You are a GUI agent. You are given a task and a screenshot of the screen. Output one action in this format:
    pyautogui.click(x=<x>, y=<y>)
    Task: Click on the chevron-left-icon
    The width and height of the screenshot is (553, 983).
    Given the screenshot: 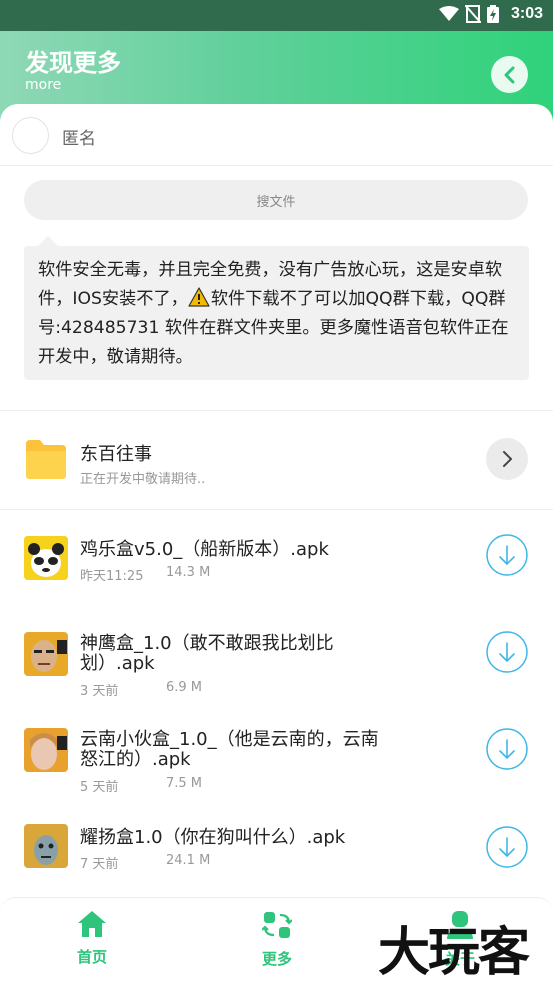 What is the action you would take?
    pyautogui.click(x=509, y=74)
    